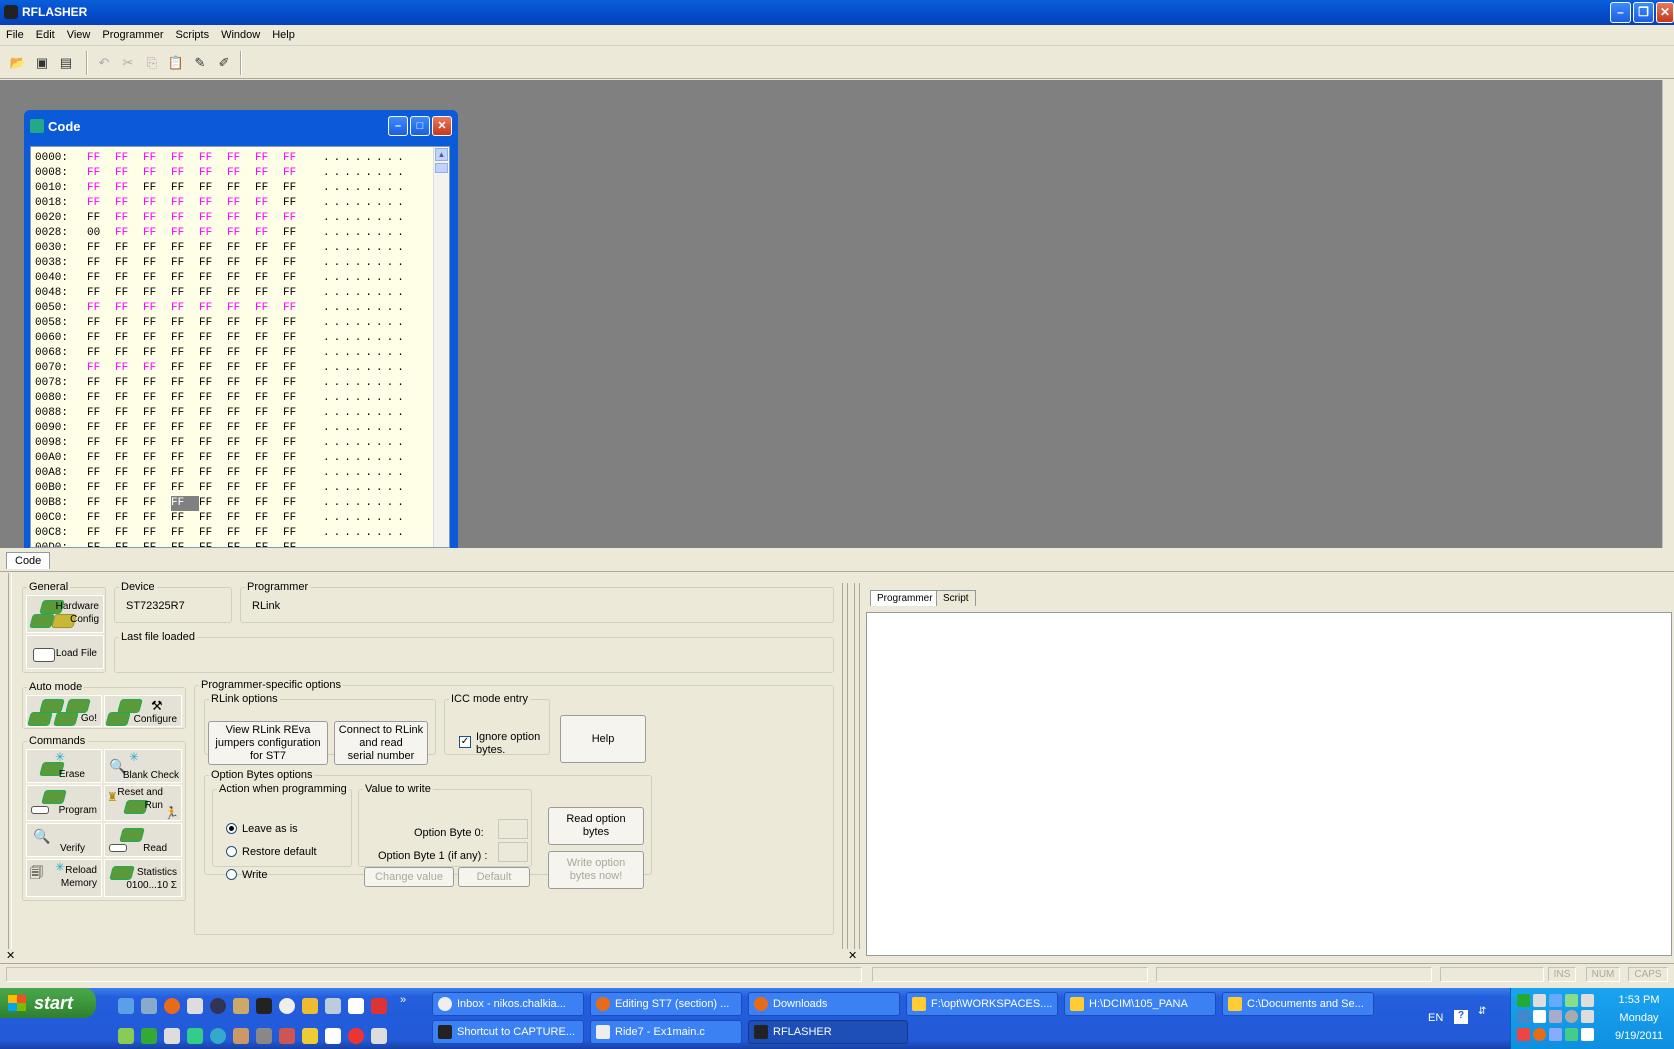 The width and height of the screenshot is (1674, 1049). What do you see at coordinates (381, 743) in the screenshot?
I see `connect-rlink-button: Connect to RLink and read serial number` at bounding box center [381, 743].